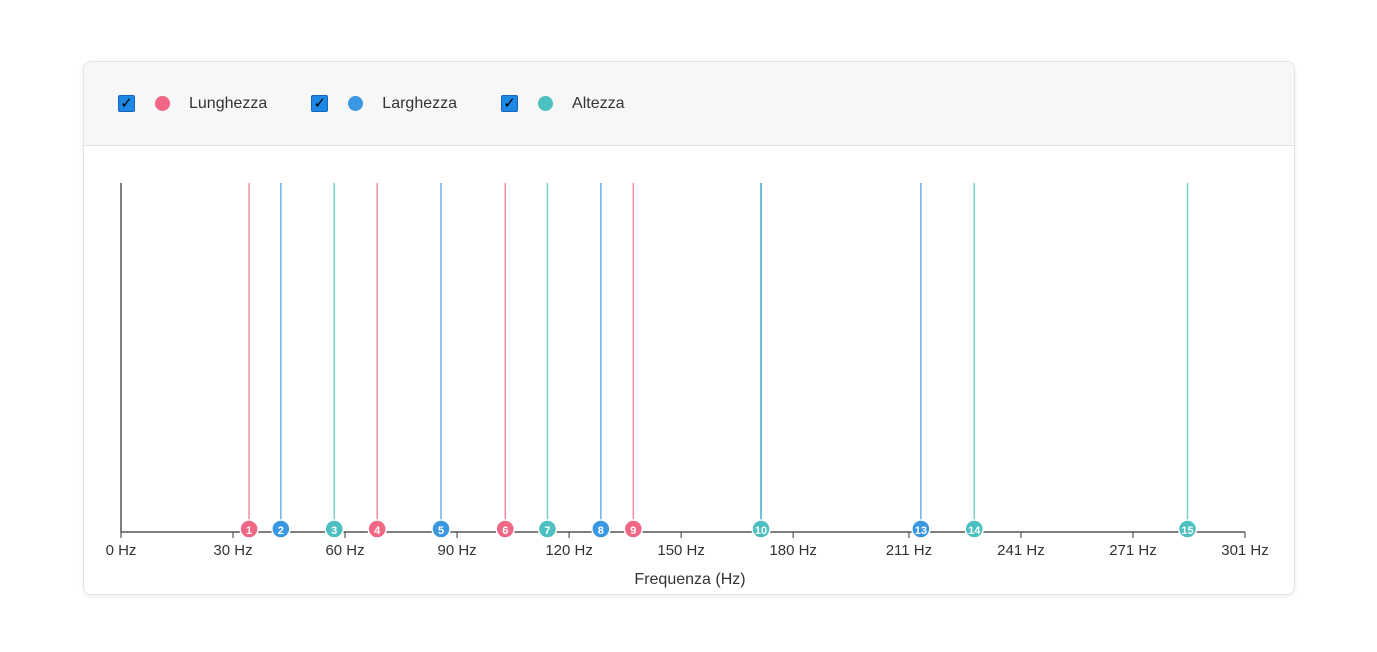 The width and height of the screenshot is (1377, 652). Describe the element at coordinates (232, 550) in the screenshot. I see `x-tick-label: 30 Hz` at that location.